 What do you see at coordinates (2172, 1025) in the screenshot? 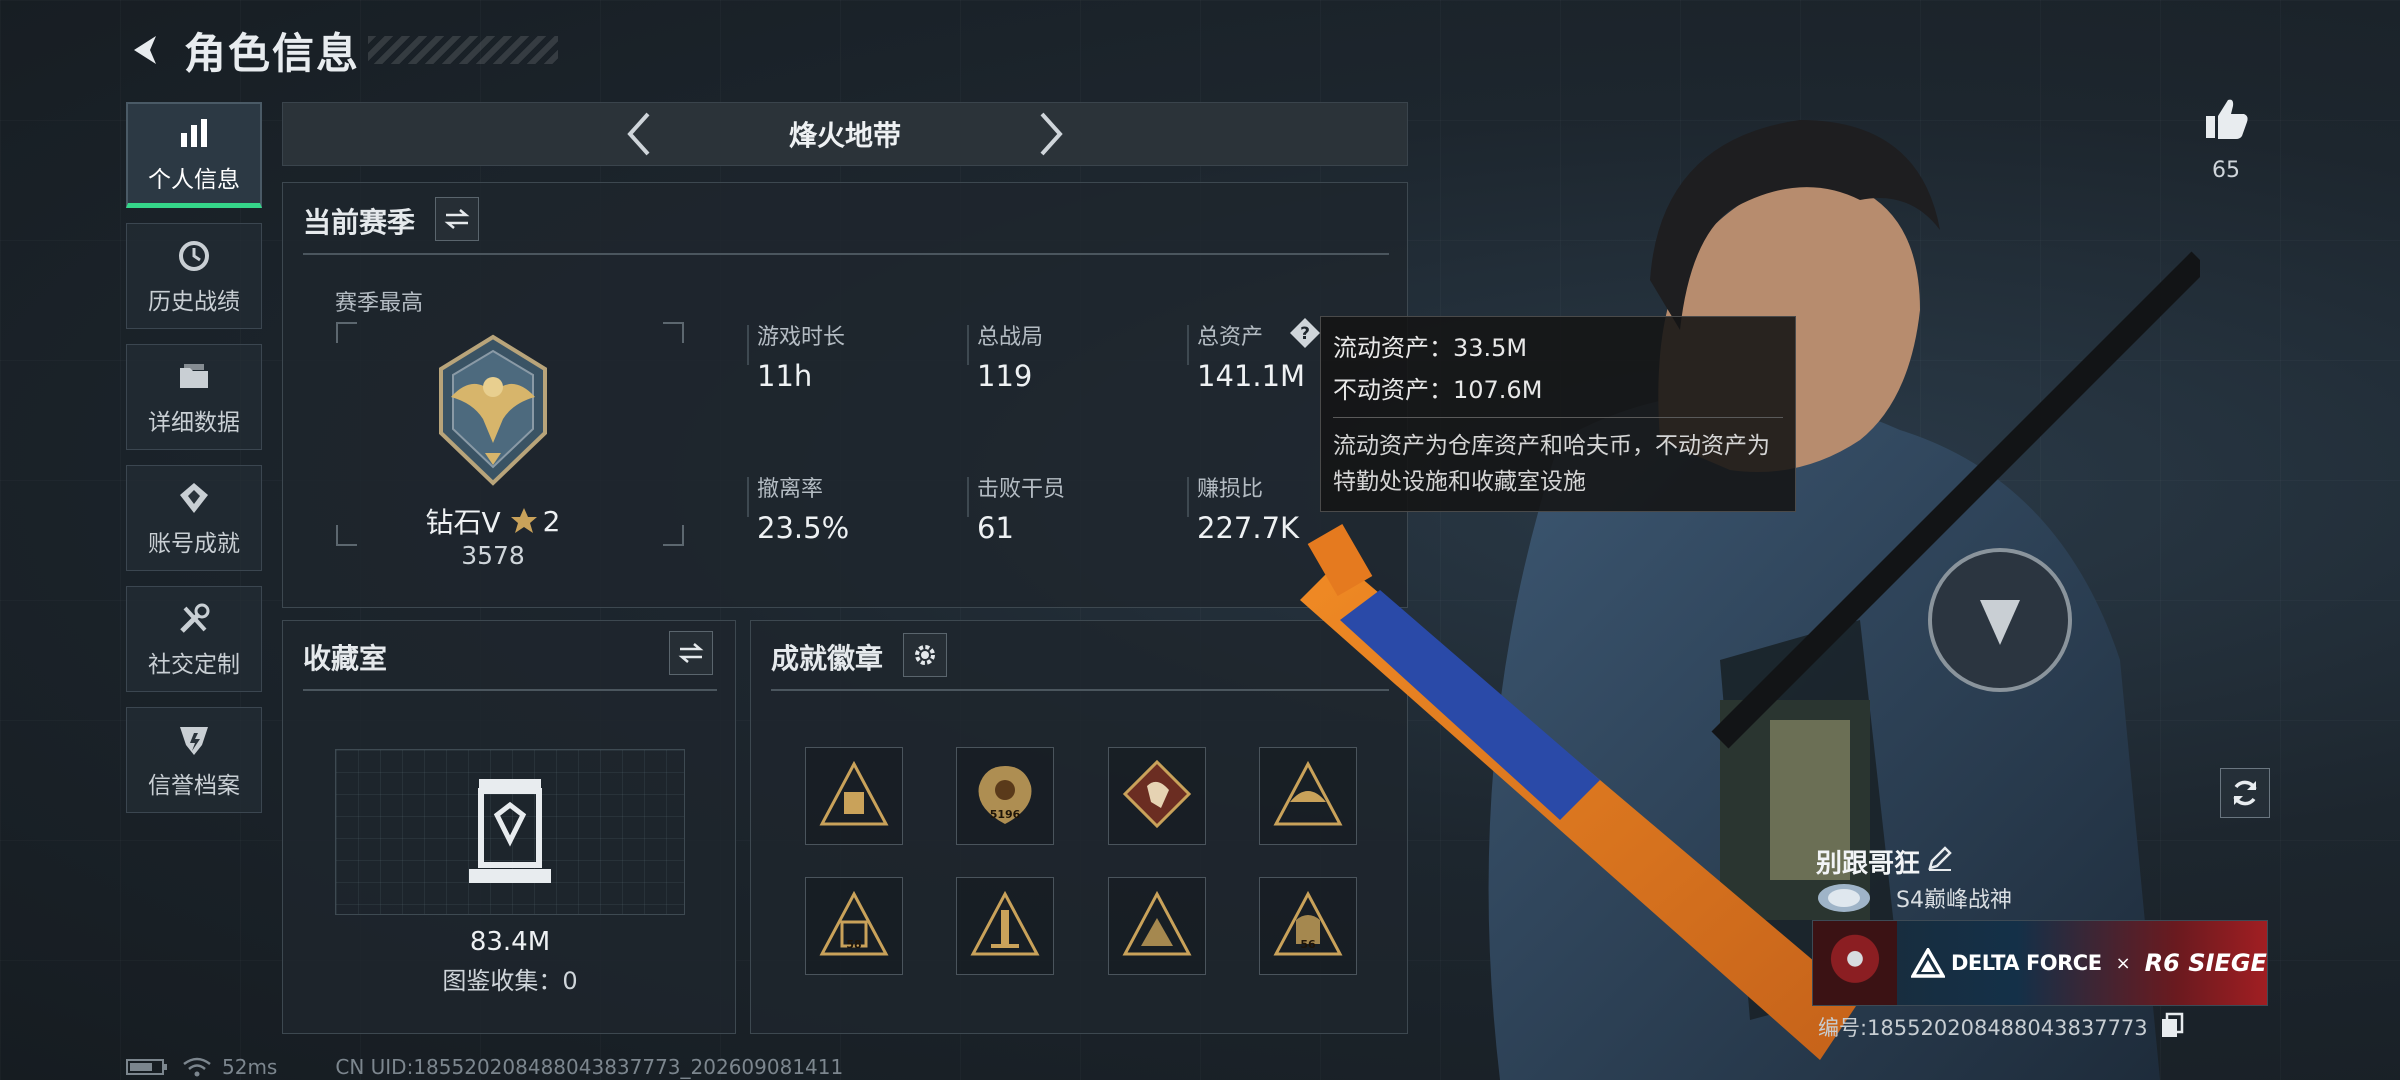
I see `copy-icon` at bounding box center [2172, 1025].